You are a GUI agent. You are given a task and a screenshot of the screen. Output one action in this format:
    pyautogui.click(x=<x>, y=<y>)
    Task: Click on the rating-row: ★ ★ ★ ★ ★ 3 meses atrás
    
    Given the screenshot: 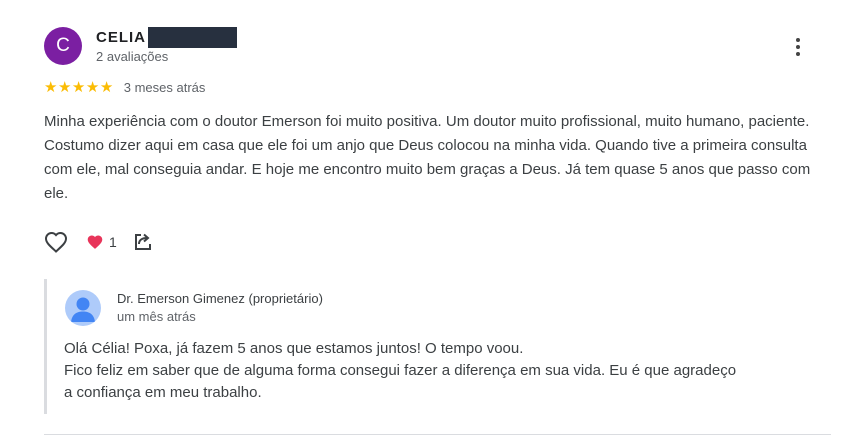 What is the action you would take?
    pyautogui.click(x=124, y=87)
    